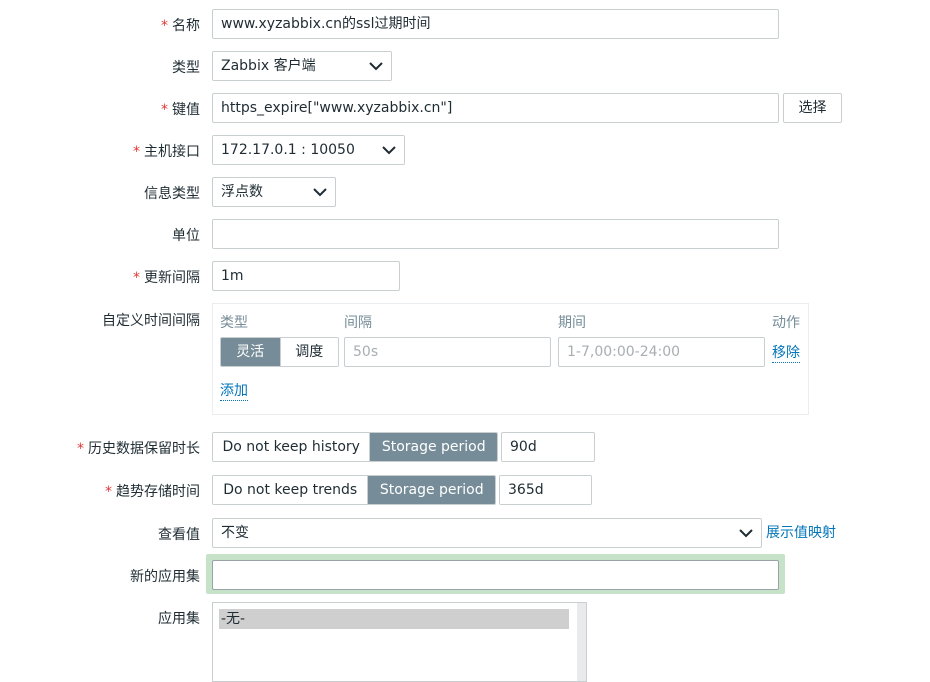 The height and width of the screenshot is (682, 930). Describe the element at coordinates (495, 24) in the screenshot. I see `name-input: www.xyzabbix.cn的ssl过期时间` at that location.